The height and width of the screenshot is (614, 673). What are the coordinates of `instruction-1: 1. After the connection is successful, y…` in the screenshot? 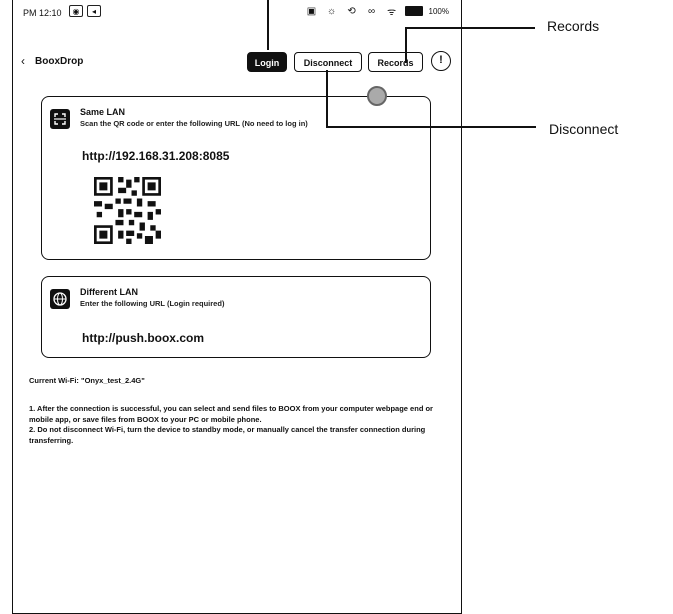 It's located at (231, 414).